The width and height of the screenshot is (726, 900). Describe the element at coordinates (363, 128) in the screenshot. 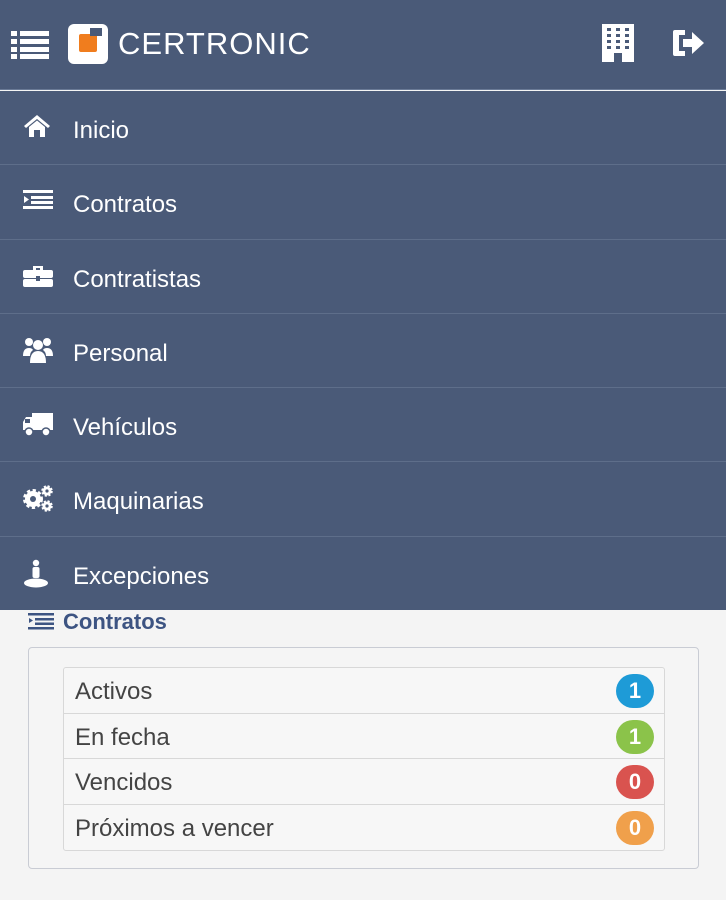

I see `nav-item-inicio: Inicio` at that location.